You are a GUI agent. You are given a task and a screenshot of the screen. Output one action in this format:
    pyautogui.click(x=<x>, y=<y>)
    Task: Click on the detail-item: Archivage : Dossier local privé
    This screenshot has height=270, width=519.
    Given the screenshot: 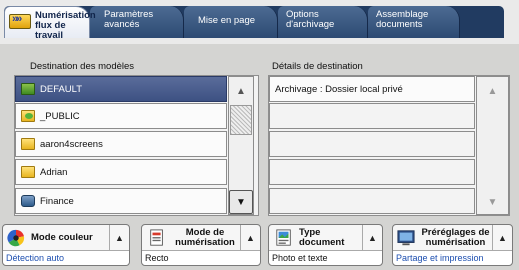 What is the action you would take?
    pyautogui.click(x=372, y=89)
    